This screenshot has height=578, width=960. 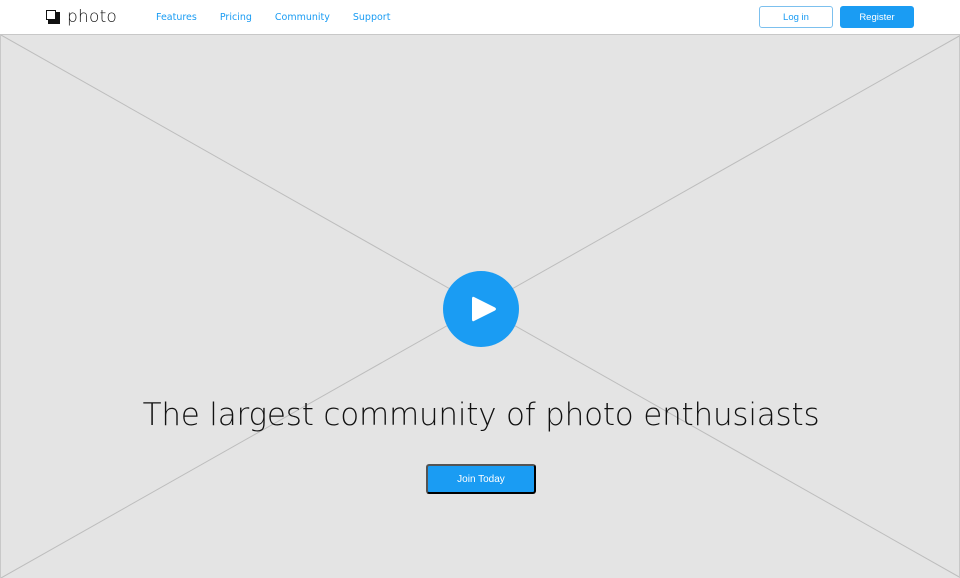 What do you see at coordinates (481, 479) in the screenshot?
I see `join-today-button: Join Today` at bounding box center [481, 479].